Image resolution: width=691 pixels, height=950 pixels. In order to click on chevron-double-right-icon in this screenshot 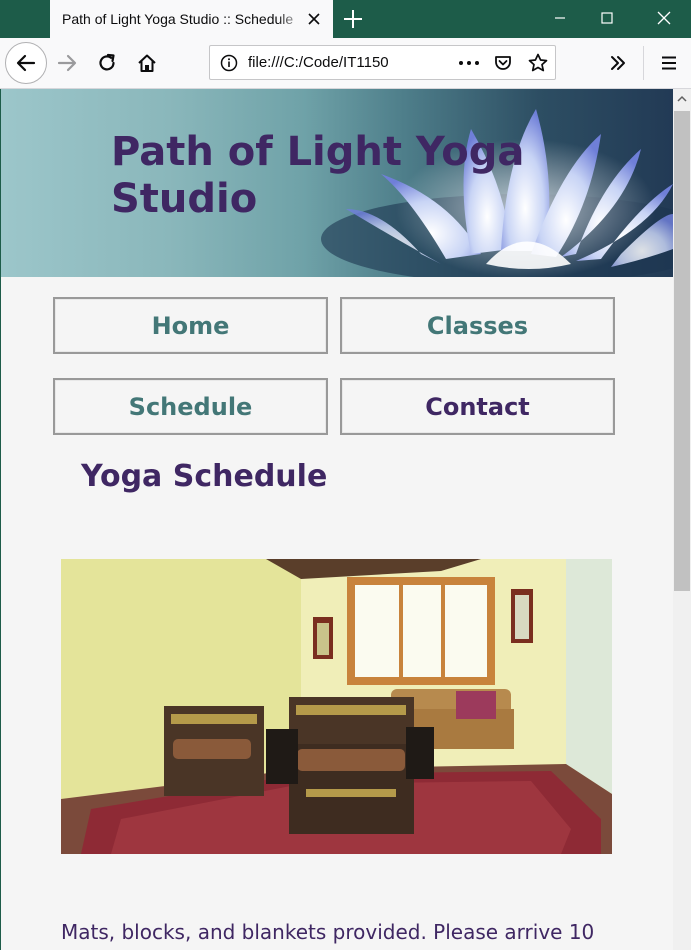, I will do `click(618, 63)`.